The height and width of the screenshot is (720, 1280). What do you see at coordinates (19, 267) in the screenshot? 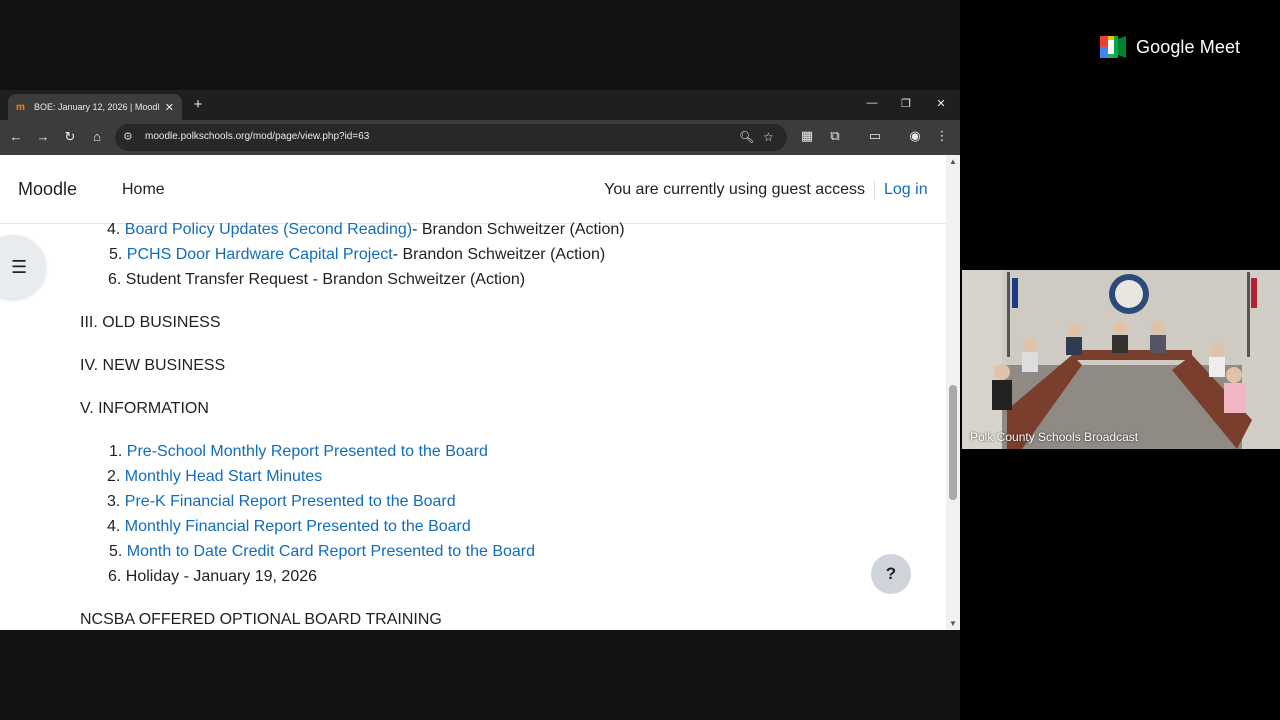
I see `list-icon: ☰` at bounding box center [19, 267].